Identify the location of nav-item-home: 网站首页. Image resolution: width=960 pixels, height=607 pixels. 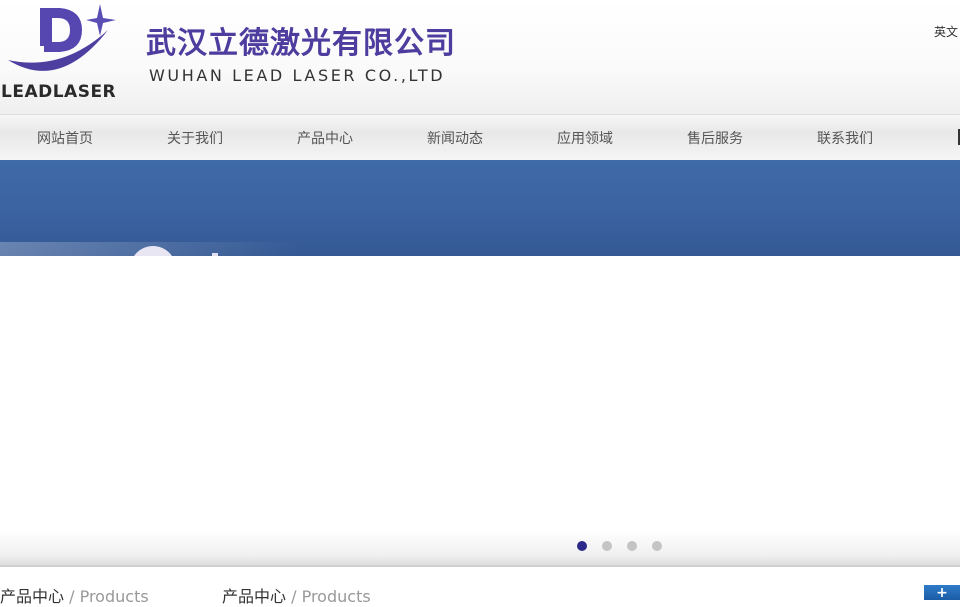
(65, 138).